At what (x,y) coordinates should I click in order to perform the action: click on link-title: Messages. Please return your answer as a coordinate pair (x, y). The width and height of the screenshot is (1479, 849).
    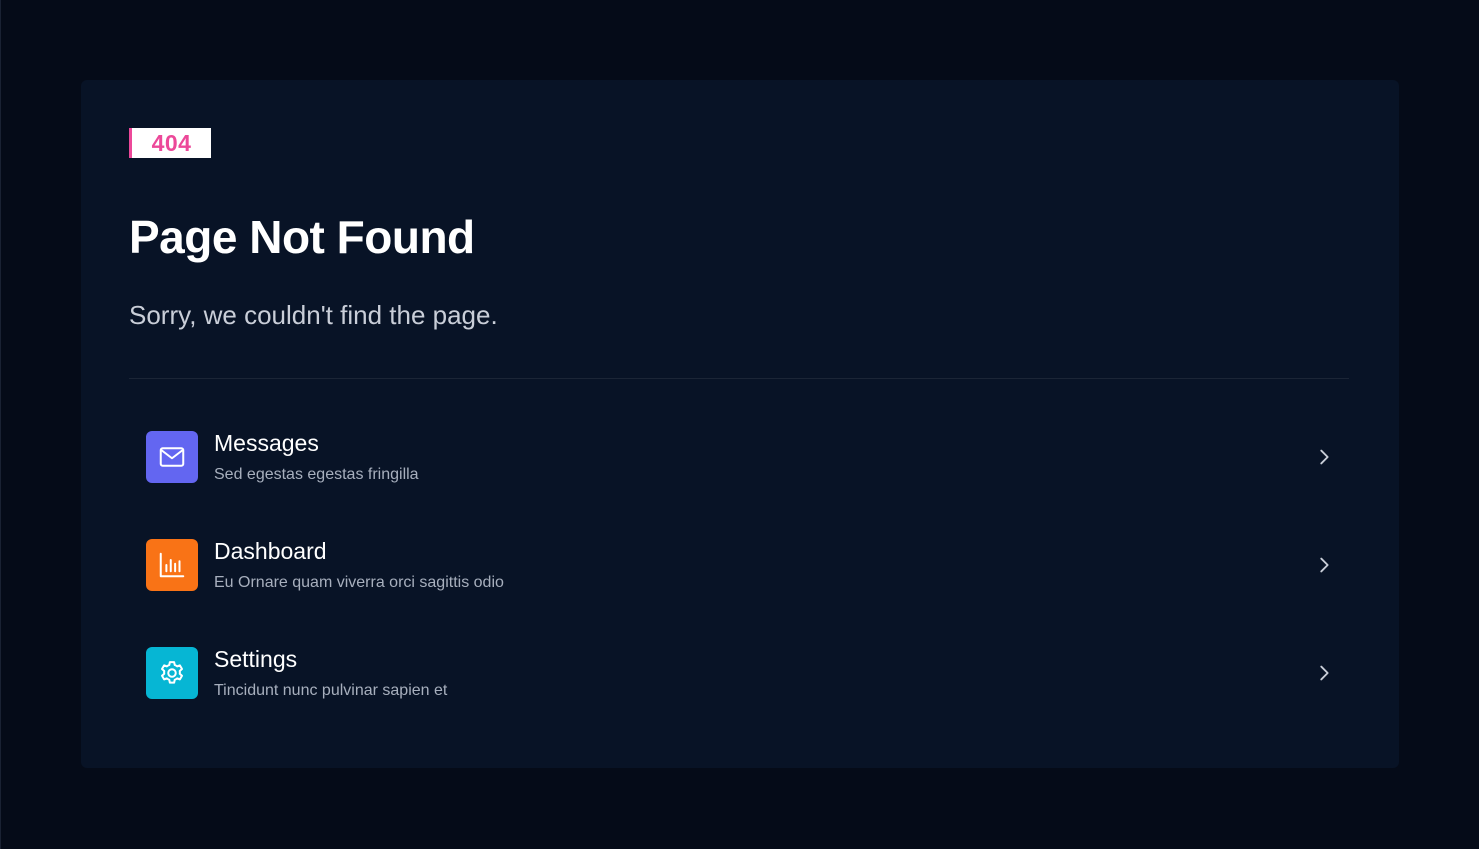
    Looking at the image, I should click on (266, 443).